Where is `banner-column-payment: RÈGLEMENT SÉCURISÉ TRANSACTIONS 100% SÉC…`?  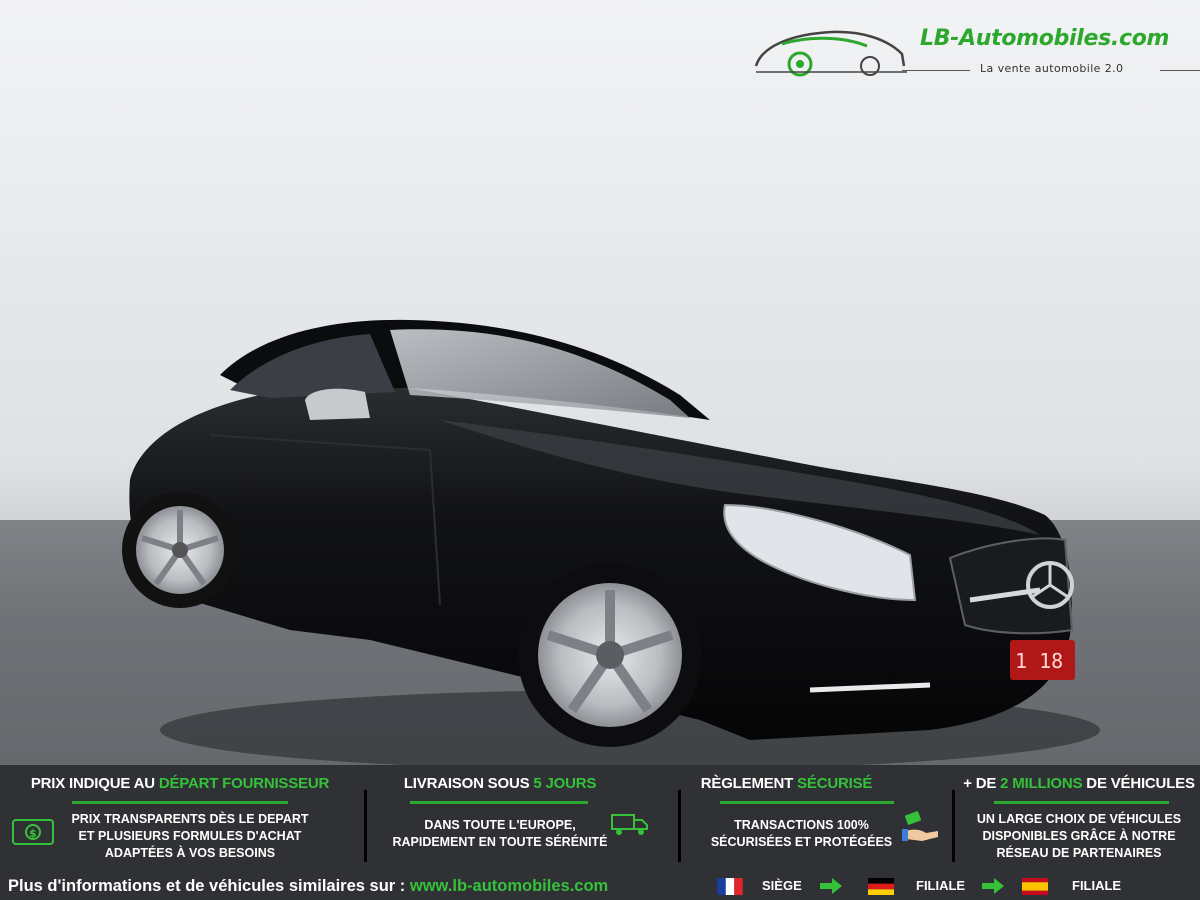 banner-column-payment: RÈGLEMENT SÉCURISÉ TRANSACTIONS 100% SÉC… is located at coordinates (817, 817).